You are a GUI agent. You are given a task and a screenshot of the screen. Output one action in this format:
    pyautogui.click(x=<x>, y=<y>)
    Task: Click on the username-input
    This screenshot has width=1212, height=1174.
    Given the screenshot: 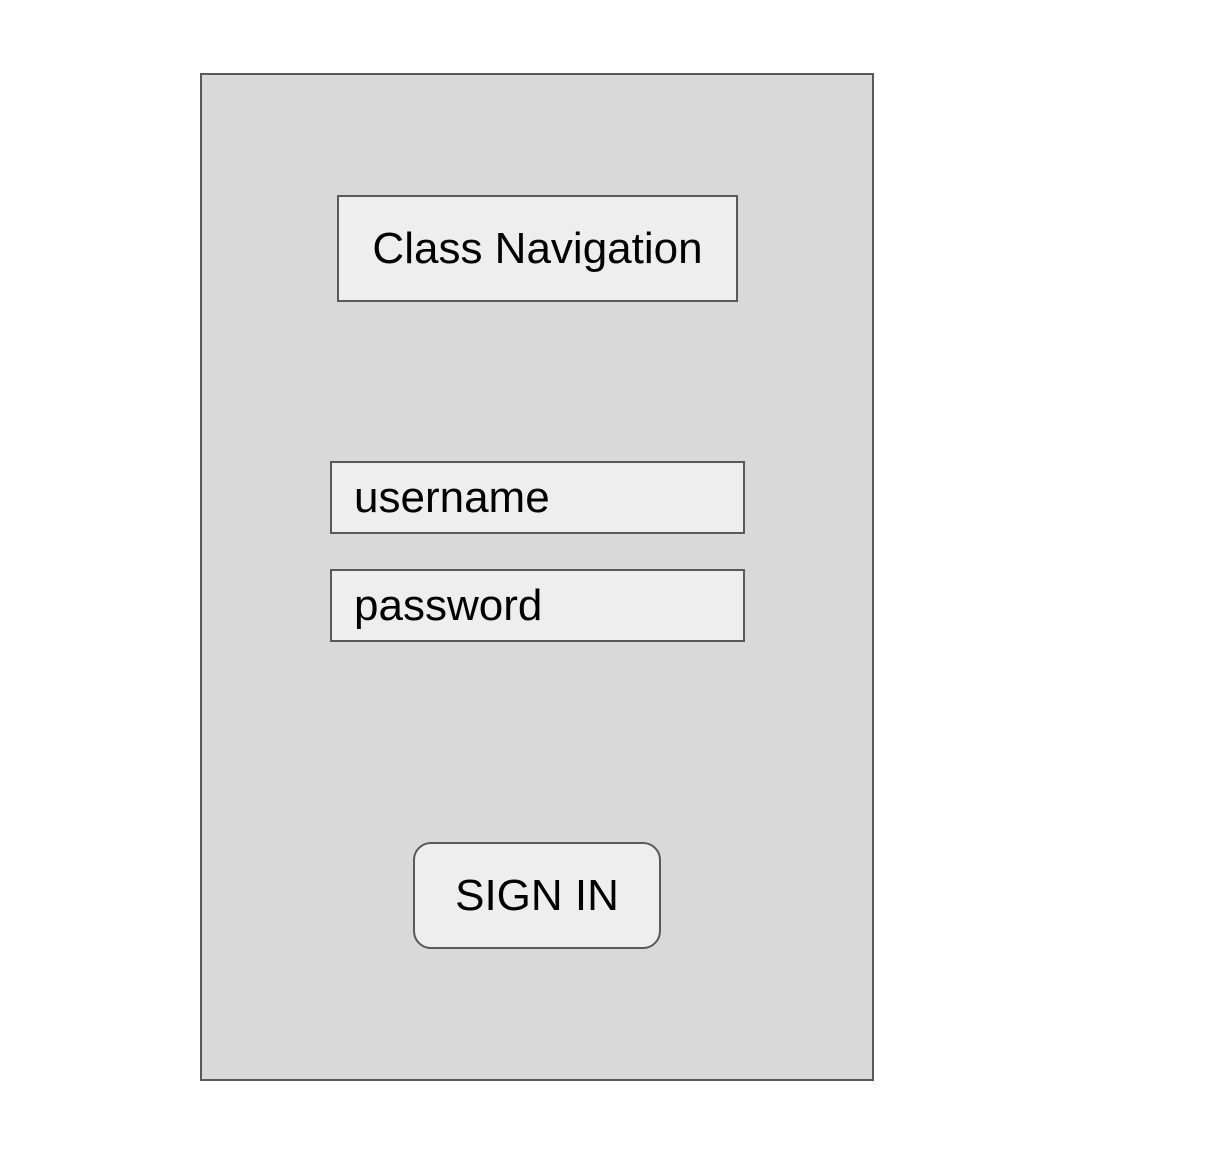 What is the action you would take?
    pyautogui.click(x=537, y=497)
    